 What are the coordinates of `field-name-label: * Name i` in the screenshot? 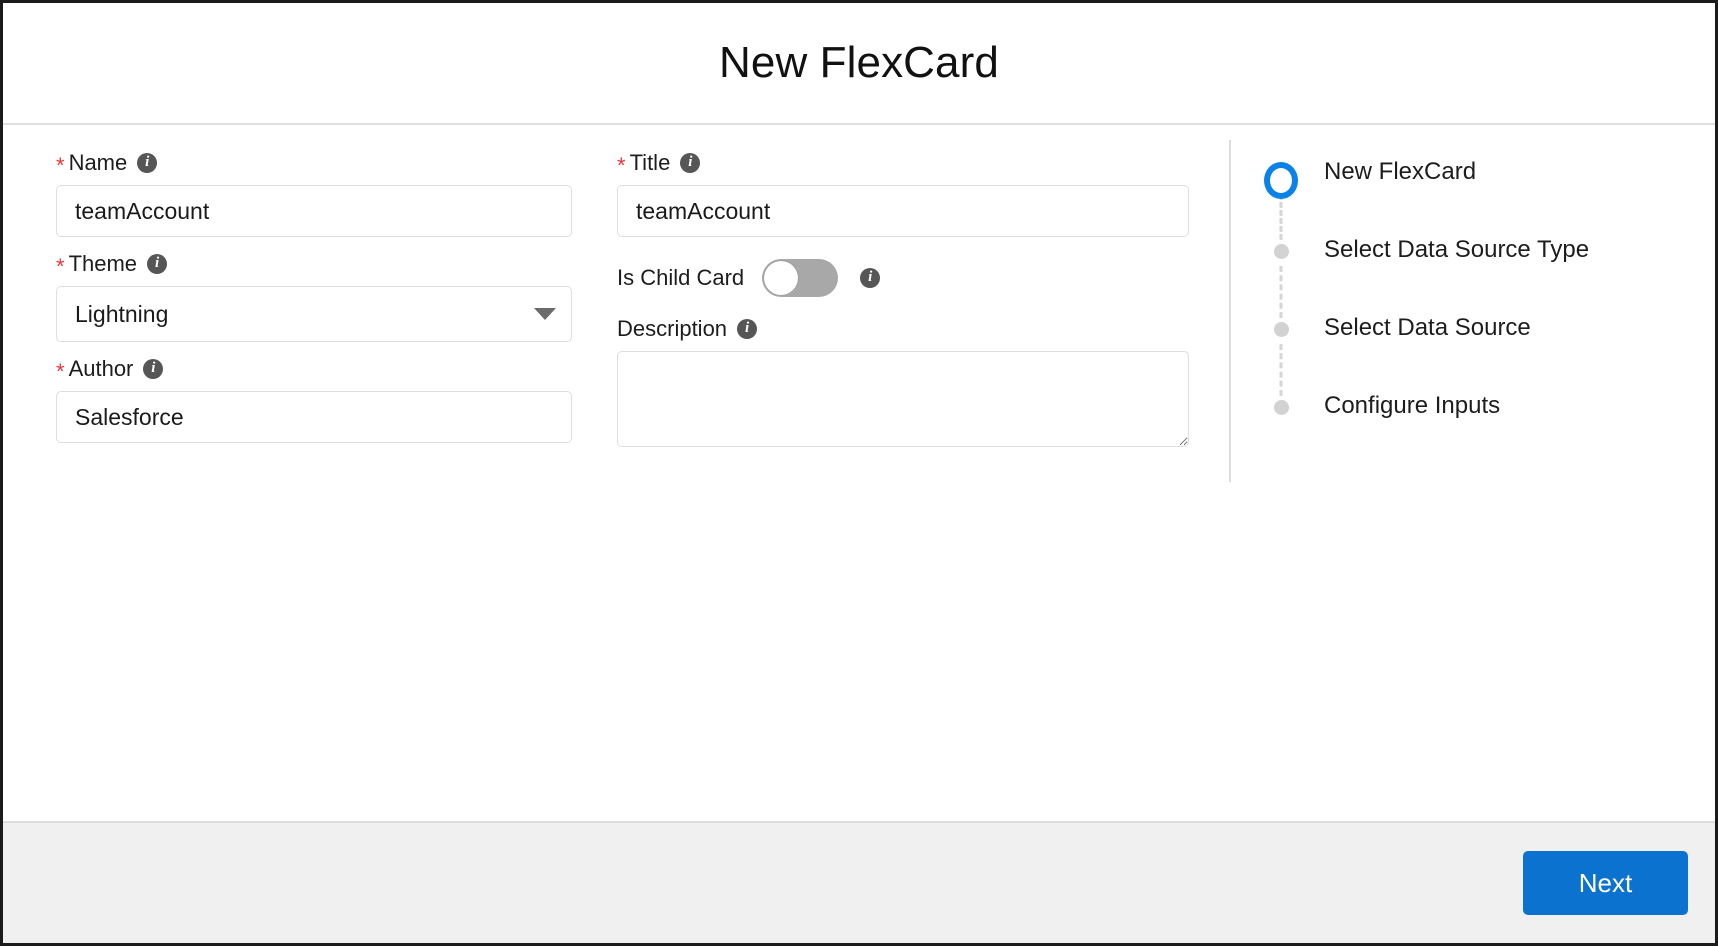 It's located at (314, 164).